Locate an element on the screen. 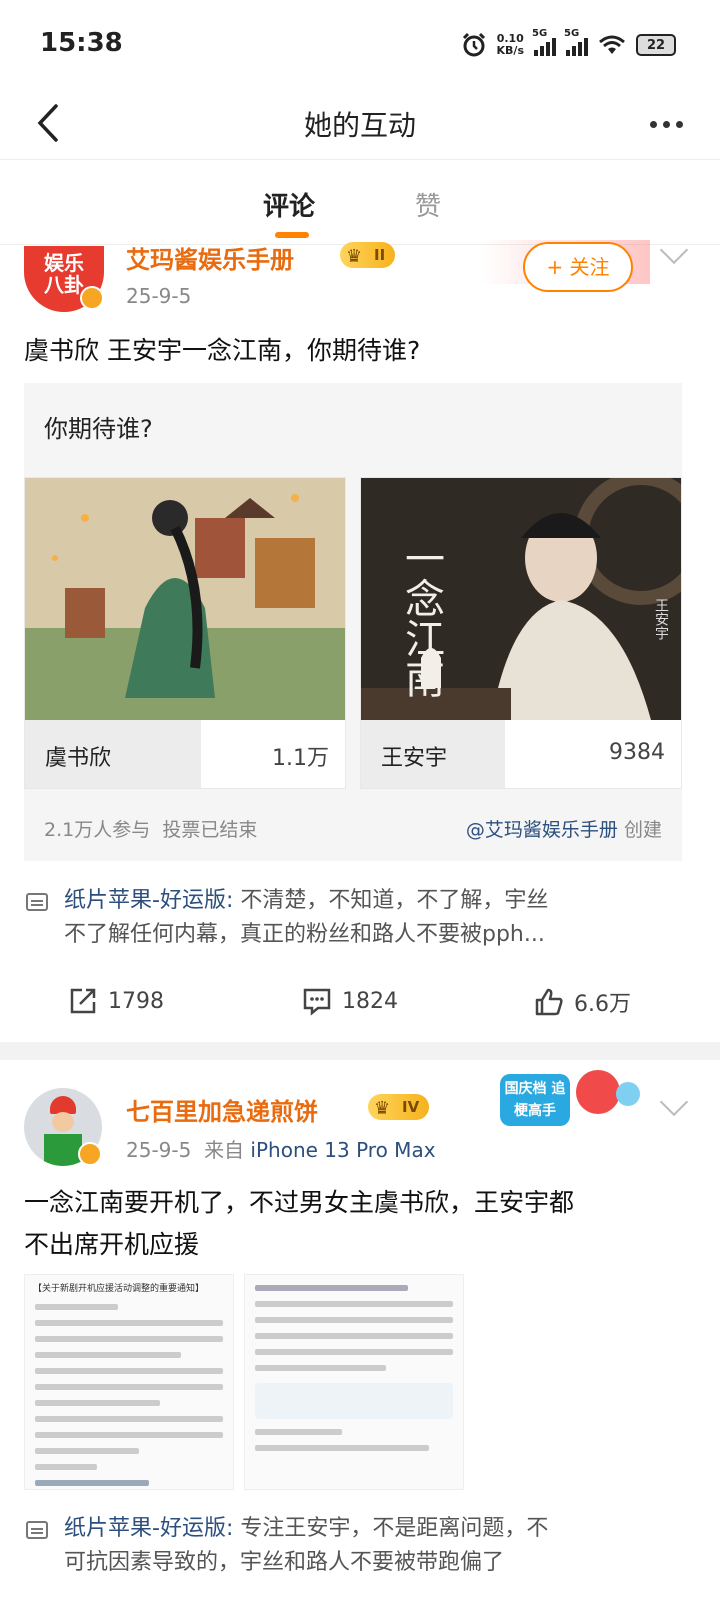  vip-badge: ♛ II is located at coordinates (368, 255).